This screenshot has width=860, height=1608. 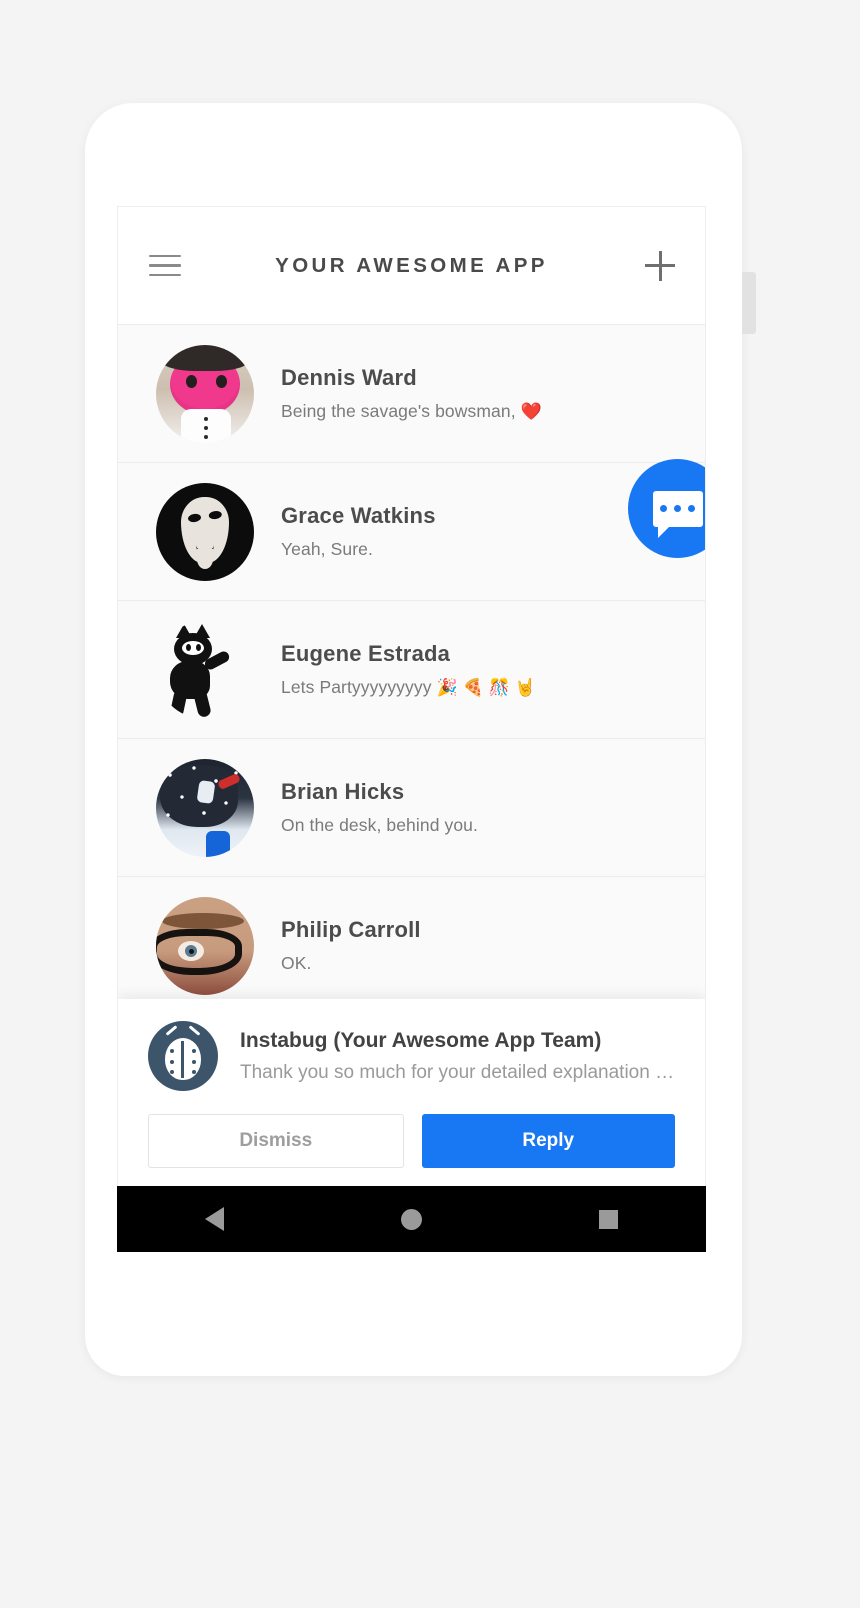 What do you see at coordinates (486, 687) in the screenshot?
I see `message-emoji: 🎉 🍕 🎊 🤘` at bounding box center [486, 687].